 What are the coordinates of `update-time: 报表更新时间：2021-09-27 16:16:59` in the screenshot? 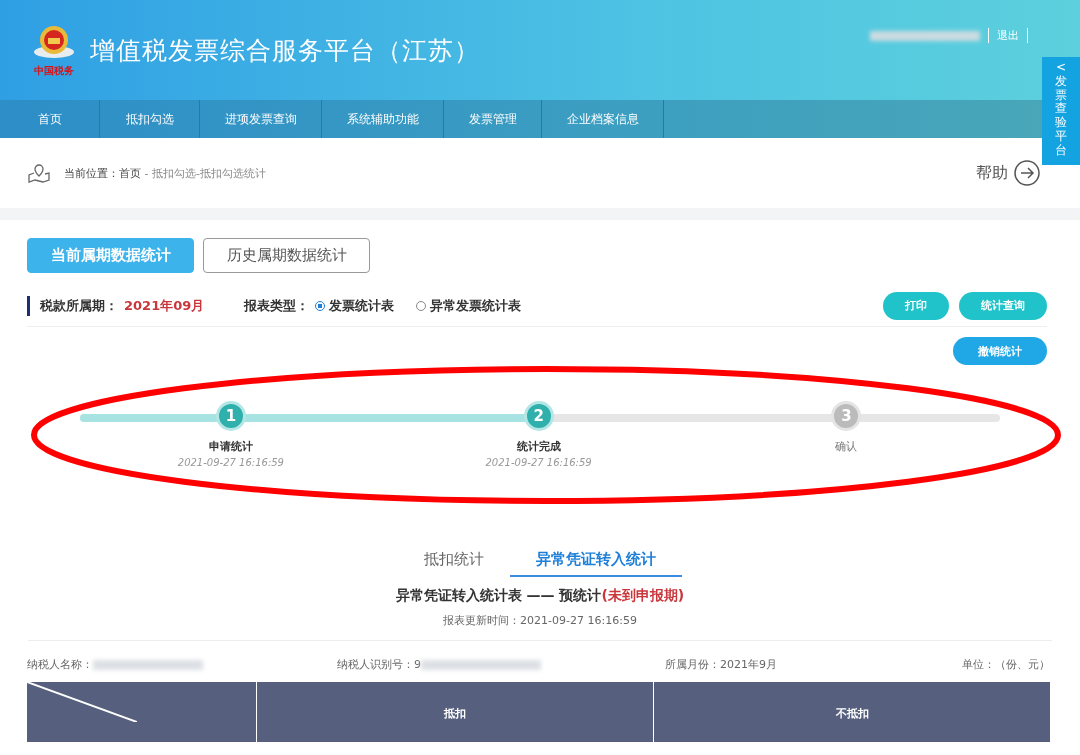 It's located at (540, 627).